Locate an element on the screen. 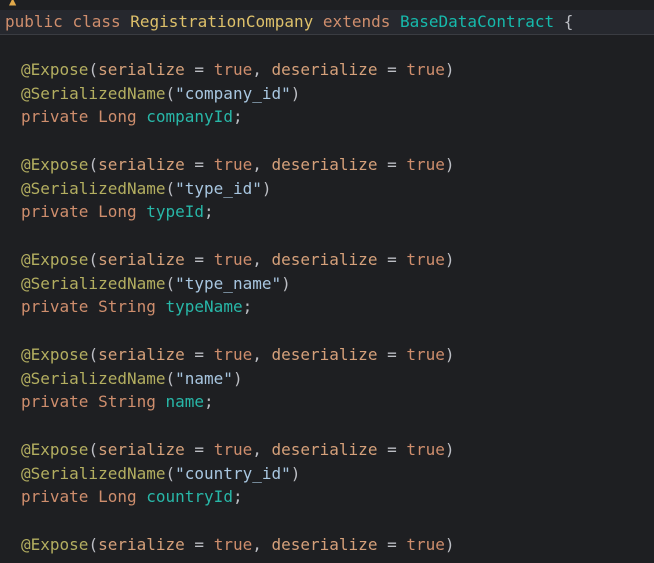  serialized-name-value: "type_name" is located at coordinates (228, 283).